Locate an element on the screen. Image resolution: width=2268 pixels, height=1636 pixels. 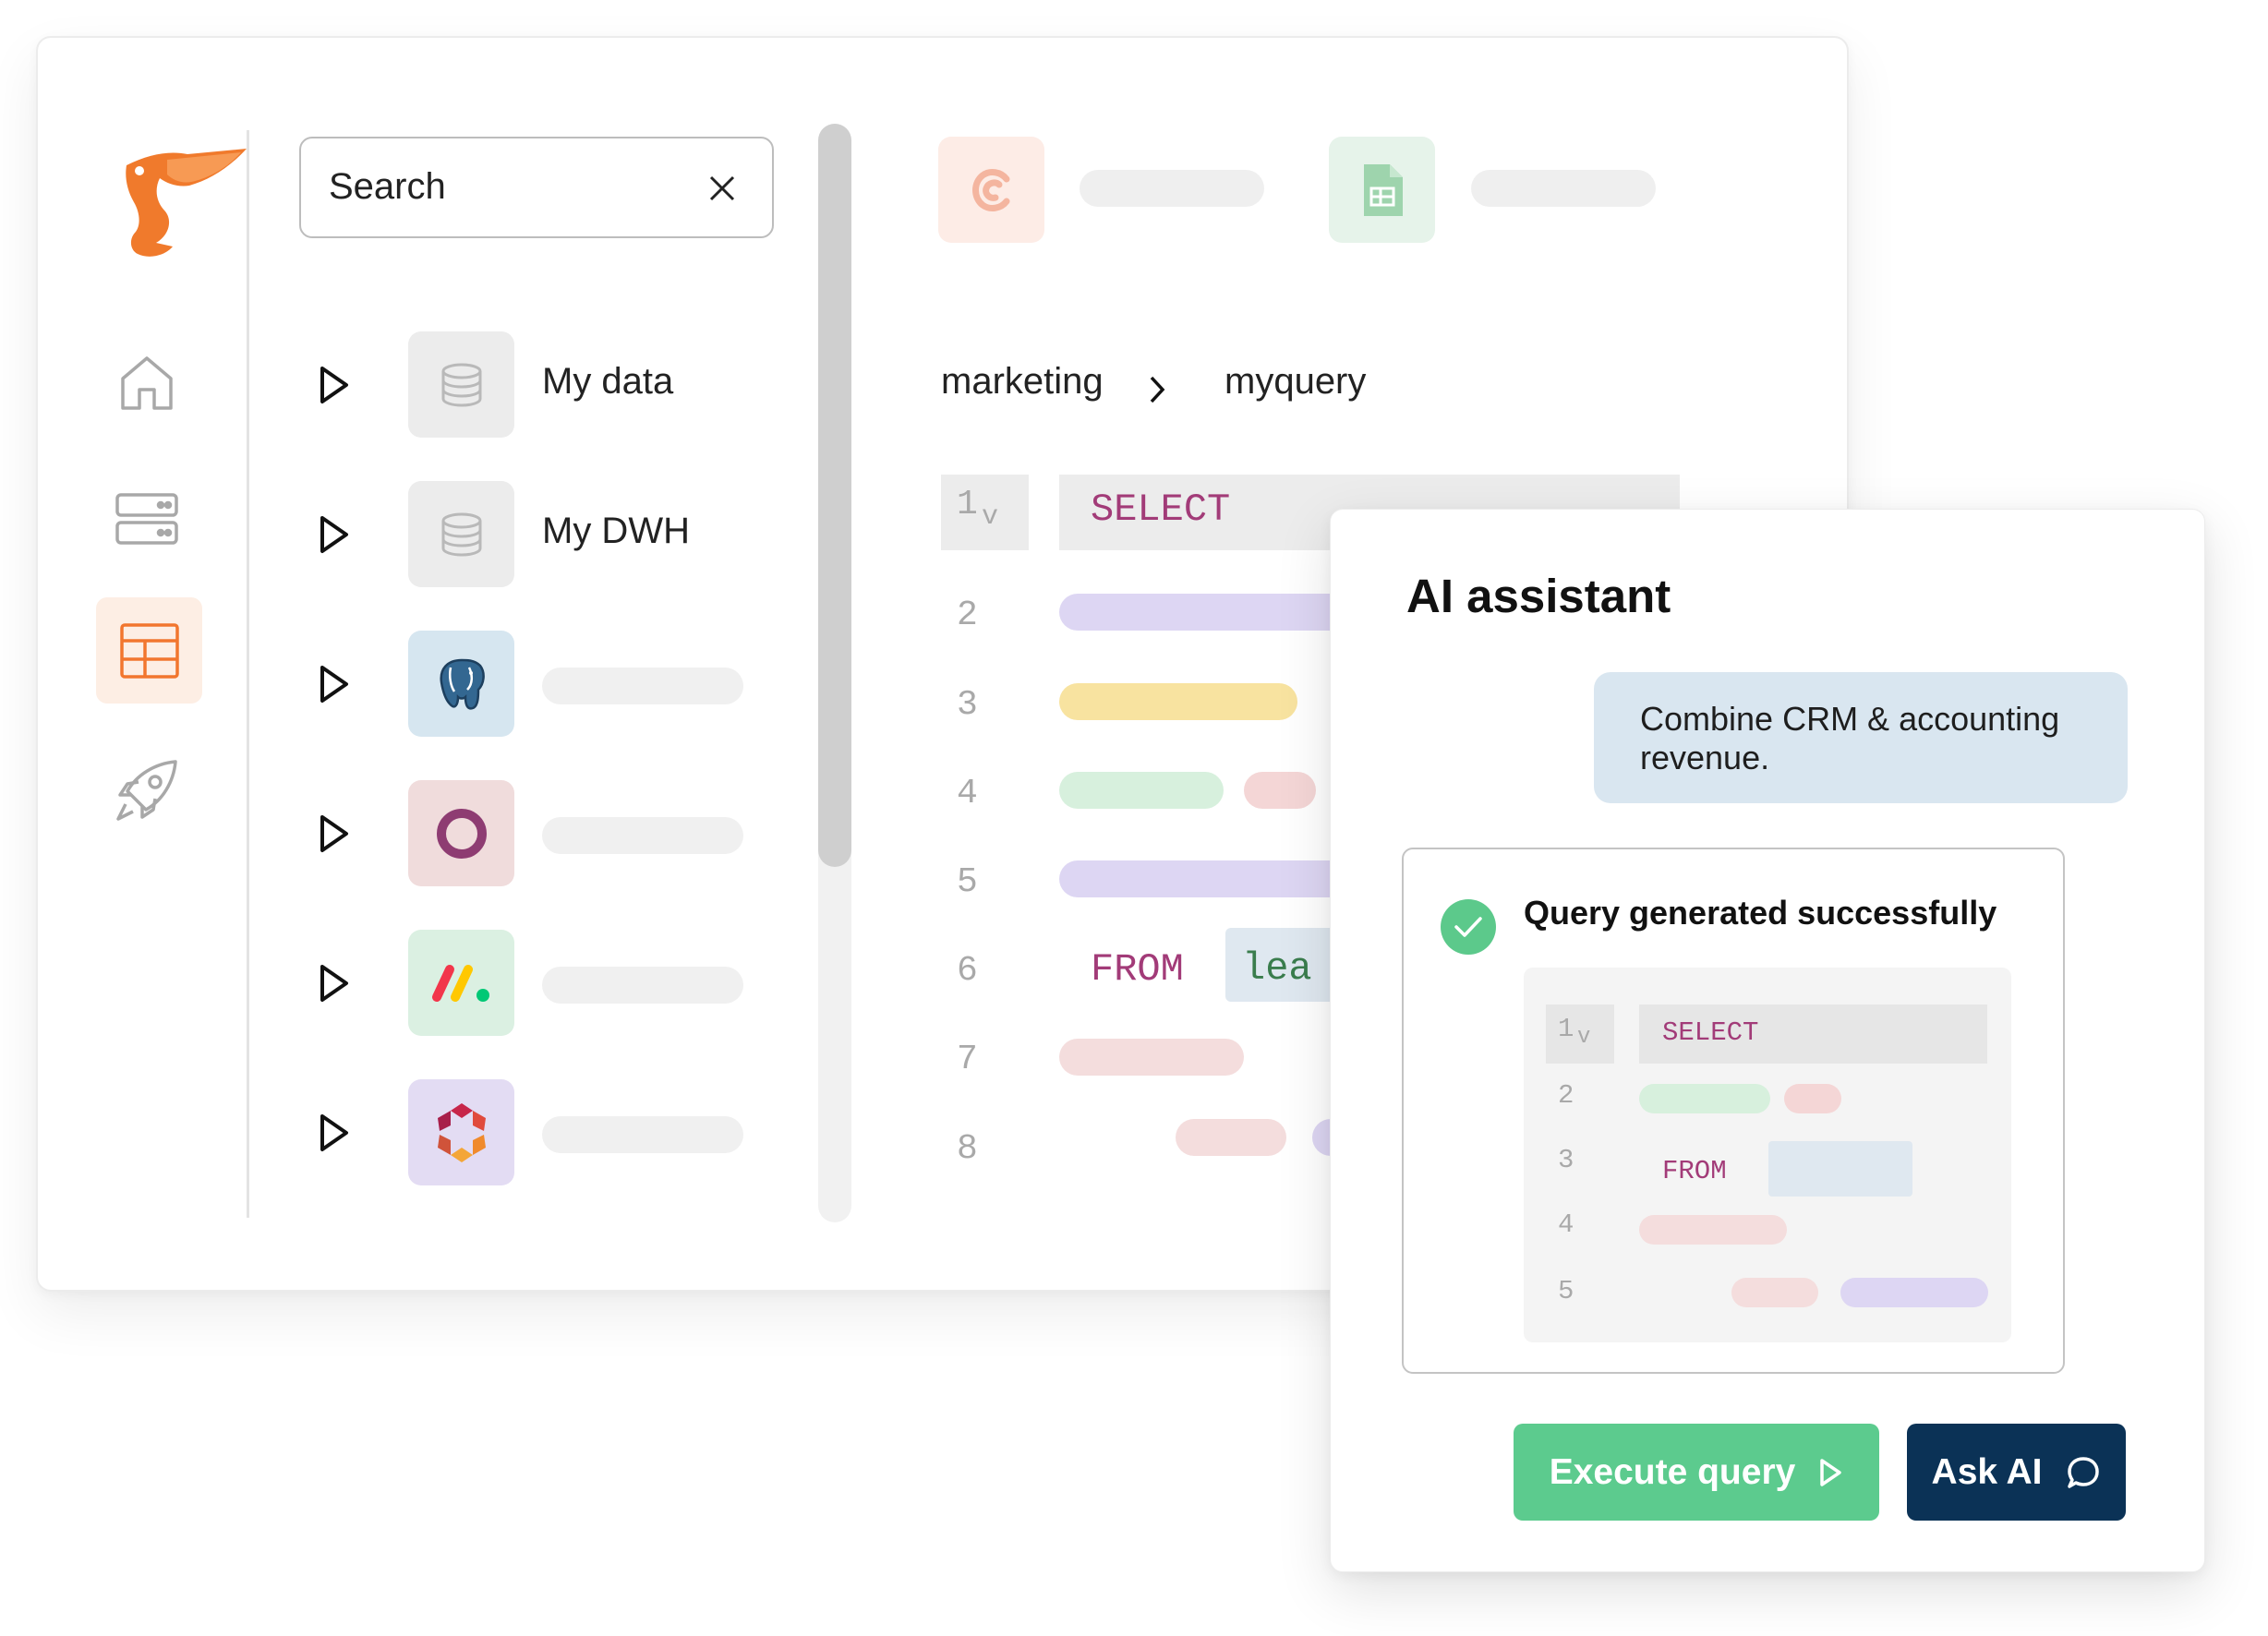
rocket-icon is located at coordinates (146, 790).